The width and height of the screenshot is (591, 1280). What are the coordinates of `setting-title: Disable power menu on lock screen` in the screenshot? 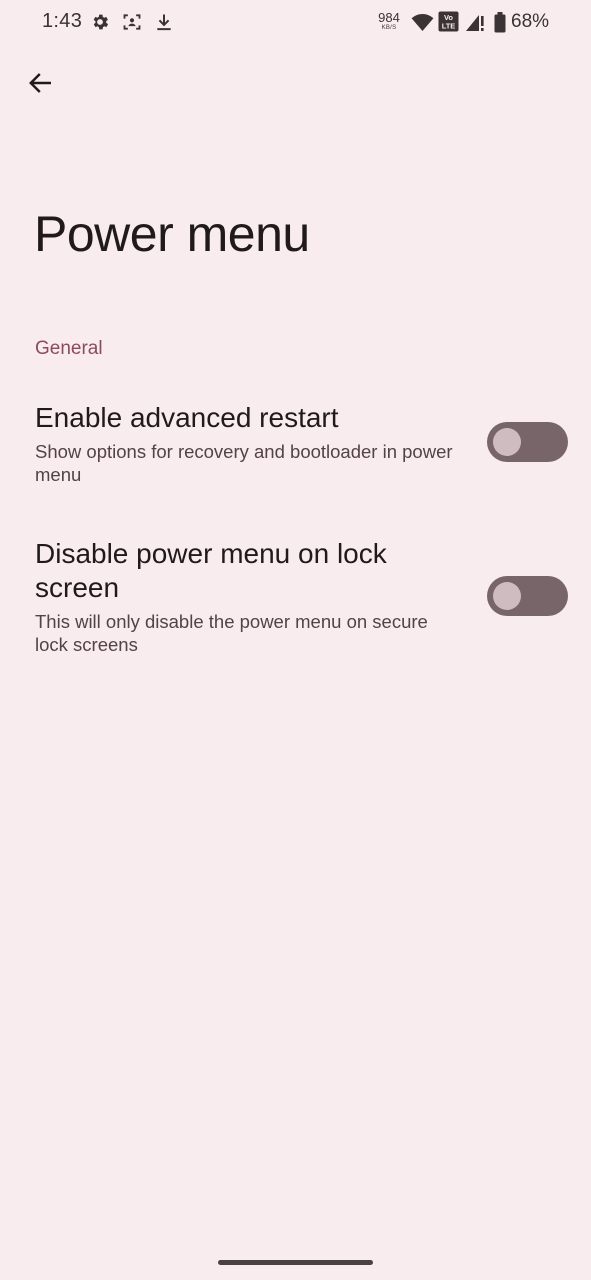 It's located at (211, 570).